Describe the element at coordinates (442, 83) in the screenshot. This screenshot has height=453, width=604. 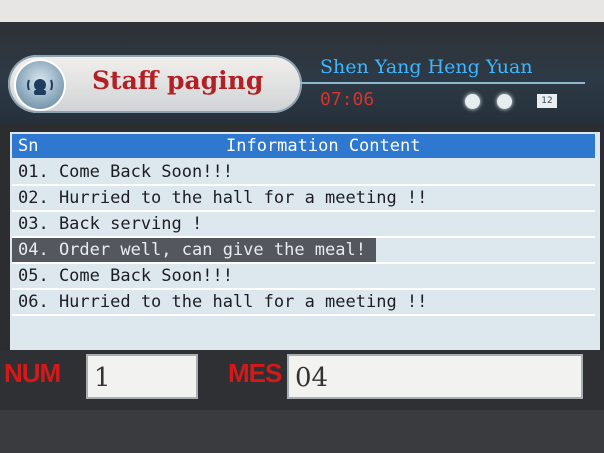
I see `header-divider` at that location.